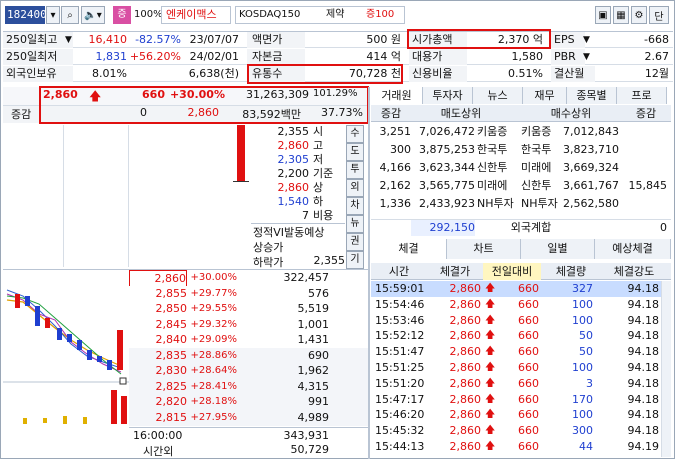 Image resolution: width=675 pixels, height=459 pixels. Describe the element at coordinates (298, 246) in the screenshot. I see `vi-panel: 정적VI발동예상 상승가 하락가 2,355` at that location.